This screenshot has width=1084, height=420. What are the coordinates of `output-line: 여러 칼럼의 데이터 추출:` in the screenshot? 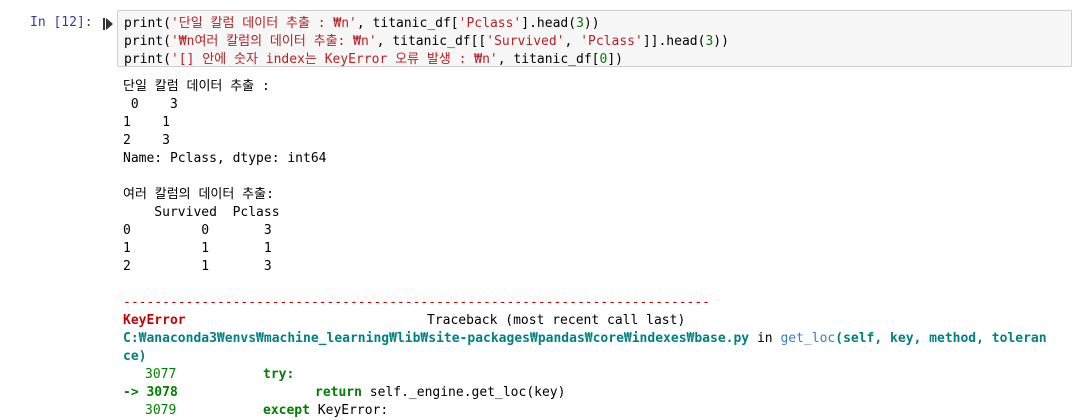 It's located at (198, 194).